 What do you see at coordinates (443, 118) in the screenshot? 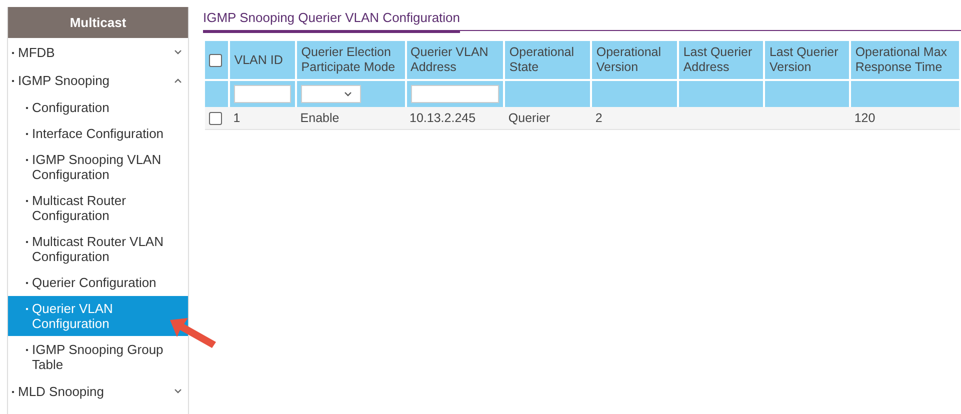
I see `table-cell: 10.13.2.245` at bounding box center [443, 118].